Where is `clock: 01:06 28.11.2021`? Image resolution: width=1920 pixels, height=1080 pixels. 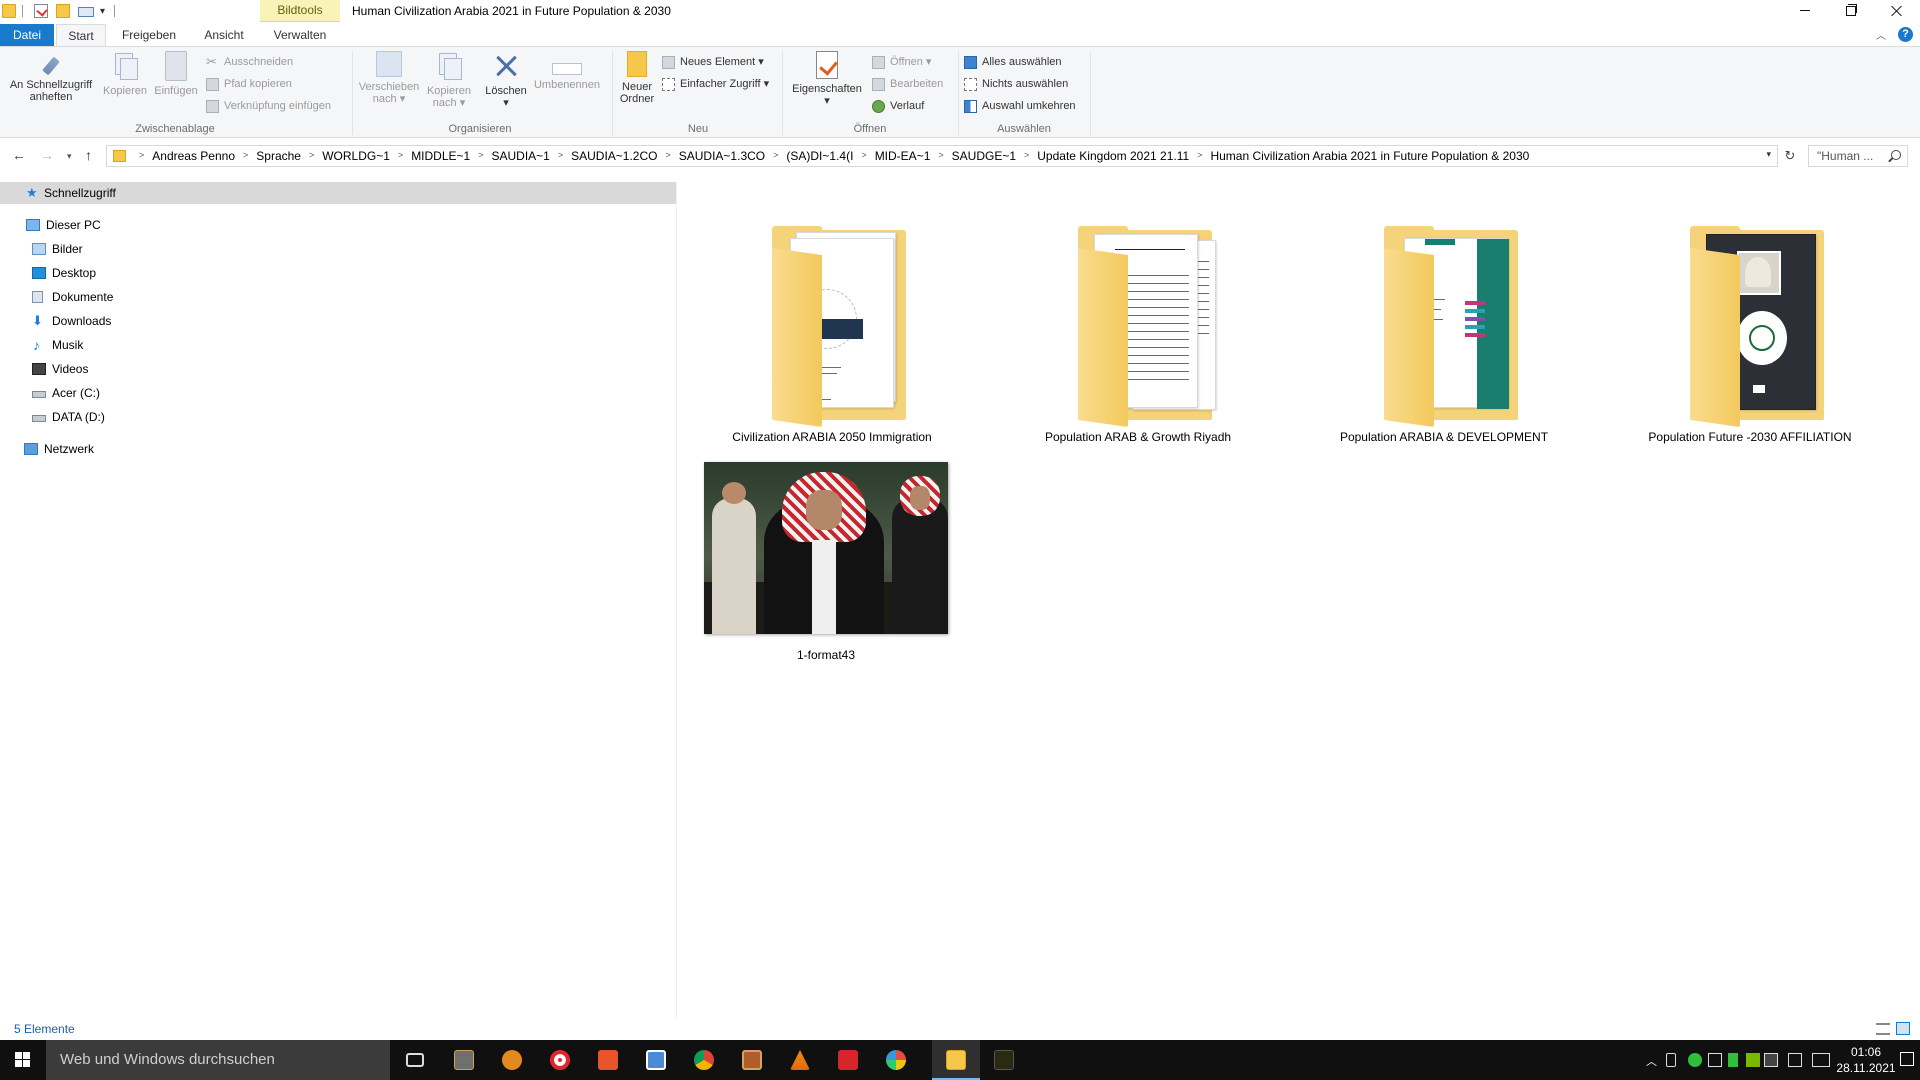 clock: 01:06 28.11.2021 is located at coordinates (1866, 1060).